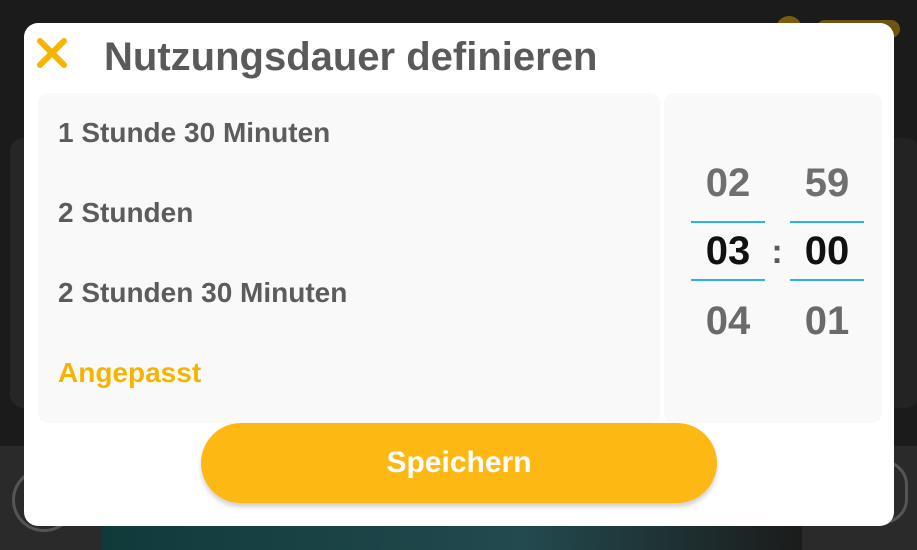 The height and width of the screenshot is (550, 917). Describe the element at coordinates (125, 213) in the screenshot. I see `option-2h: 2 Stunden` at that location.